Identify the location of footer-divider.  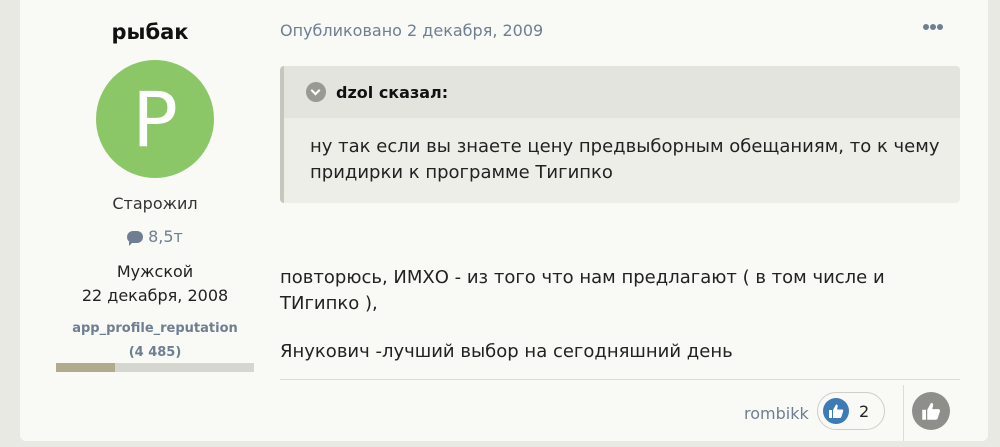
(620, 379).